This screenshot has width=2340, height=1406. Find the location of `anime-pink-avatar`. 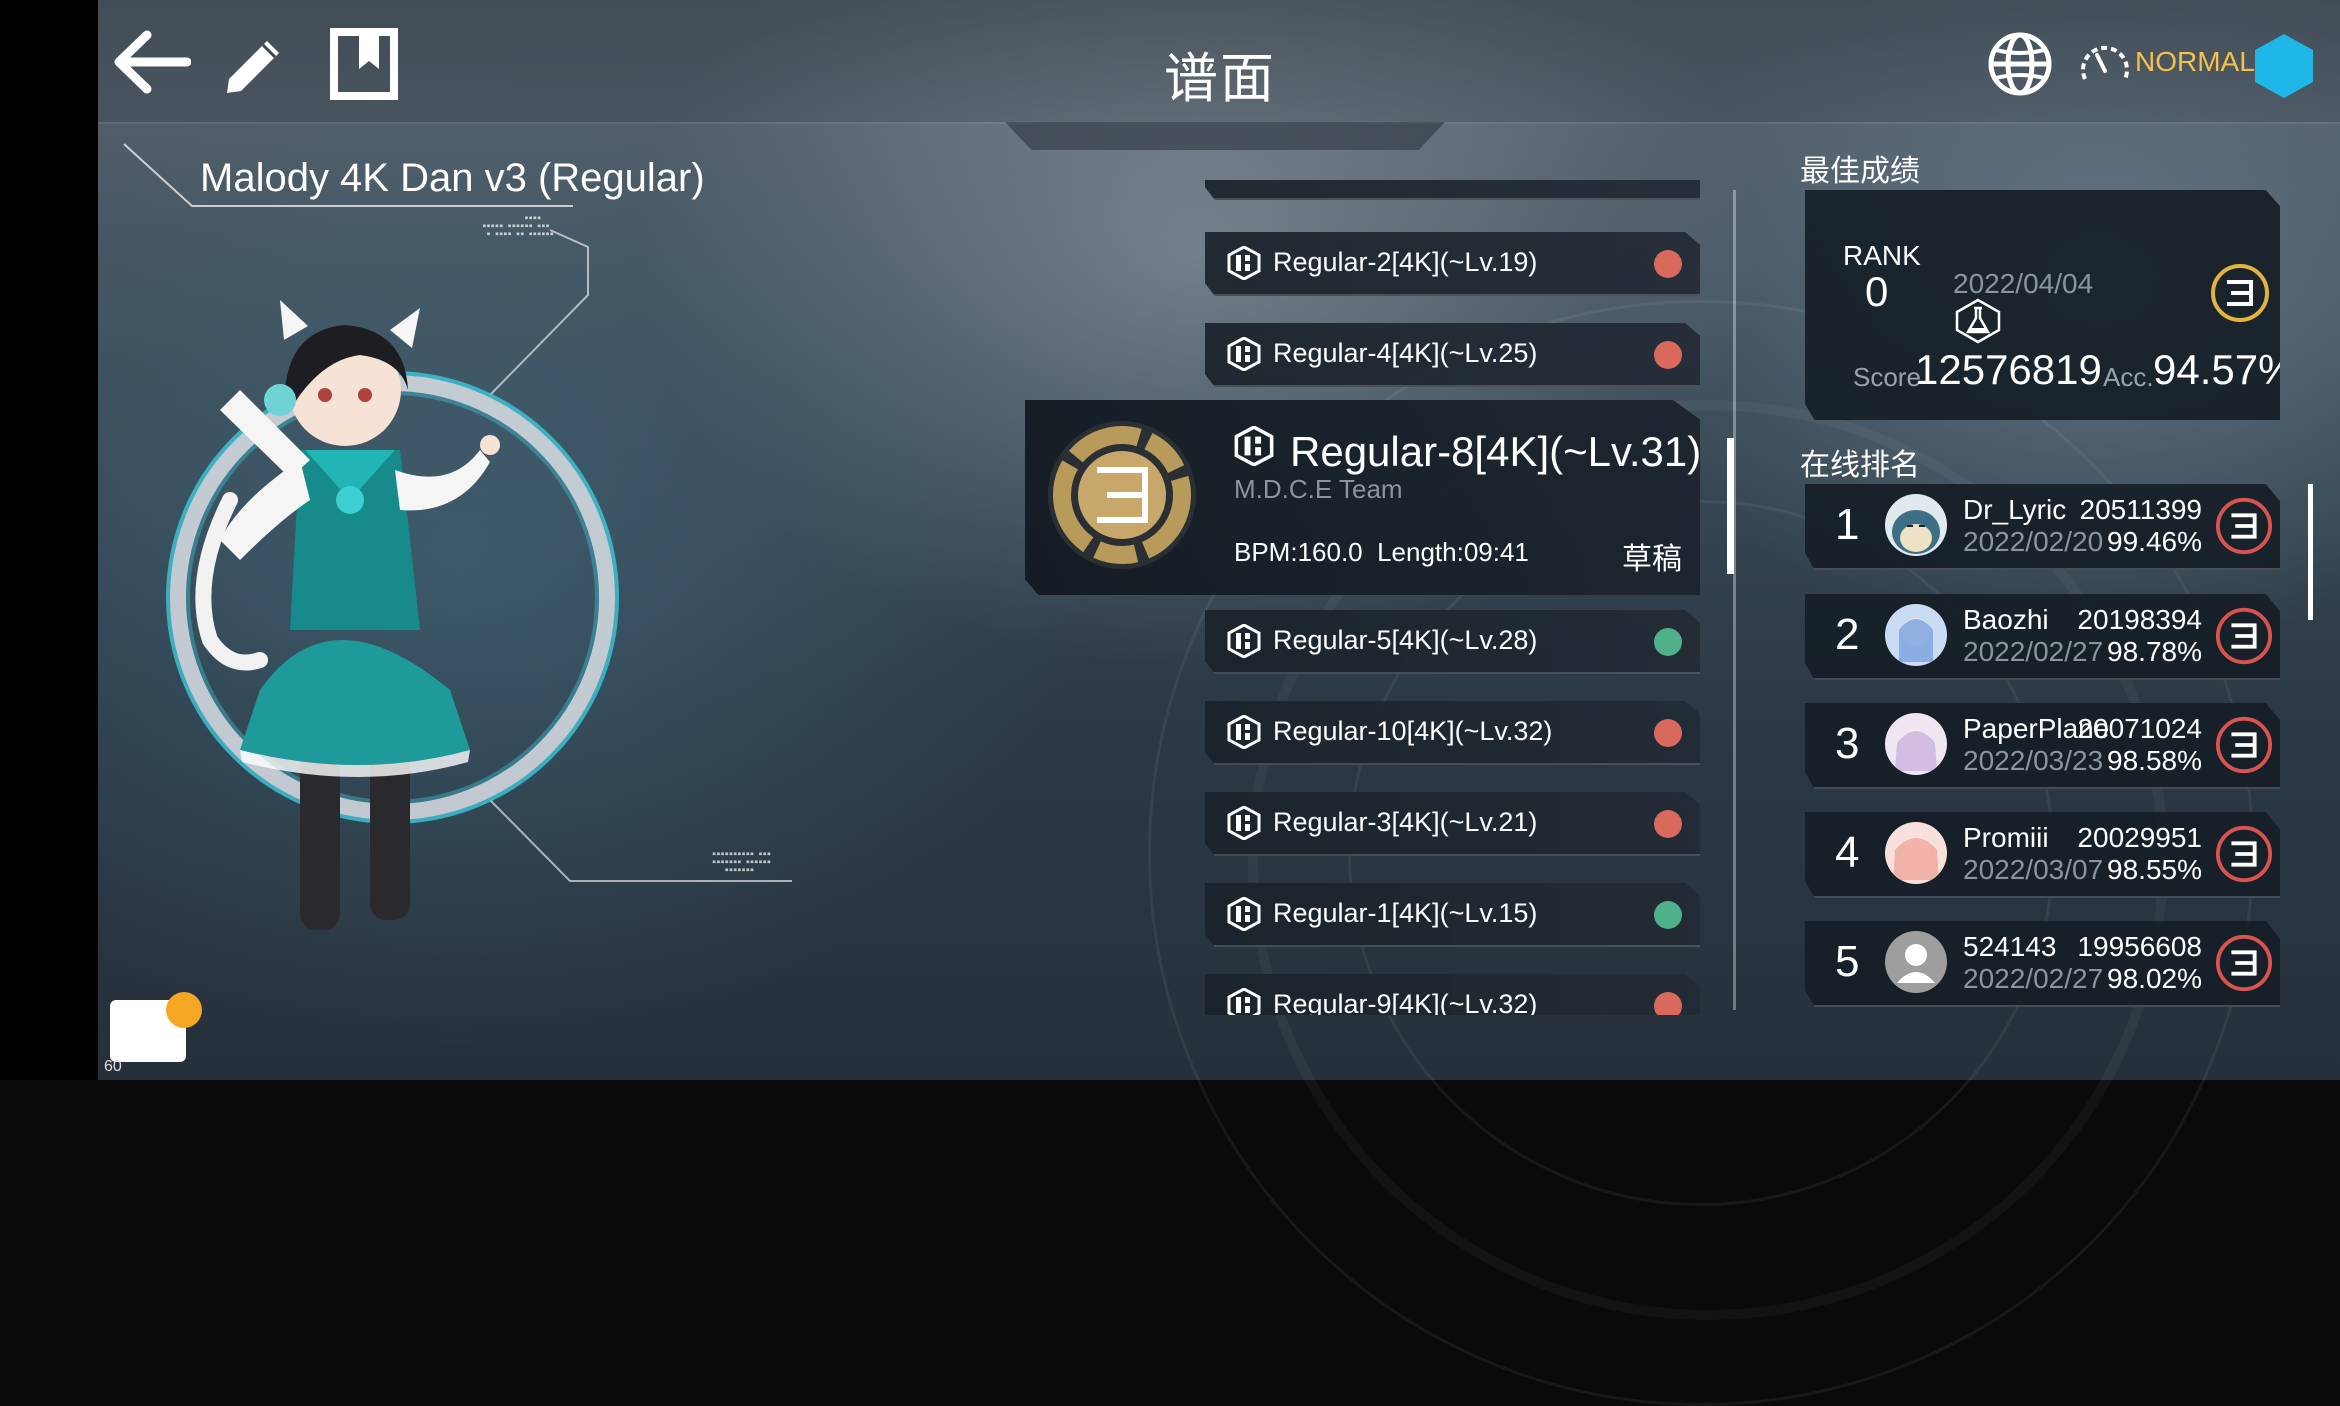

anime-pink-avatar is located at coordinates (1916, 853).